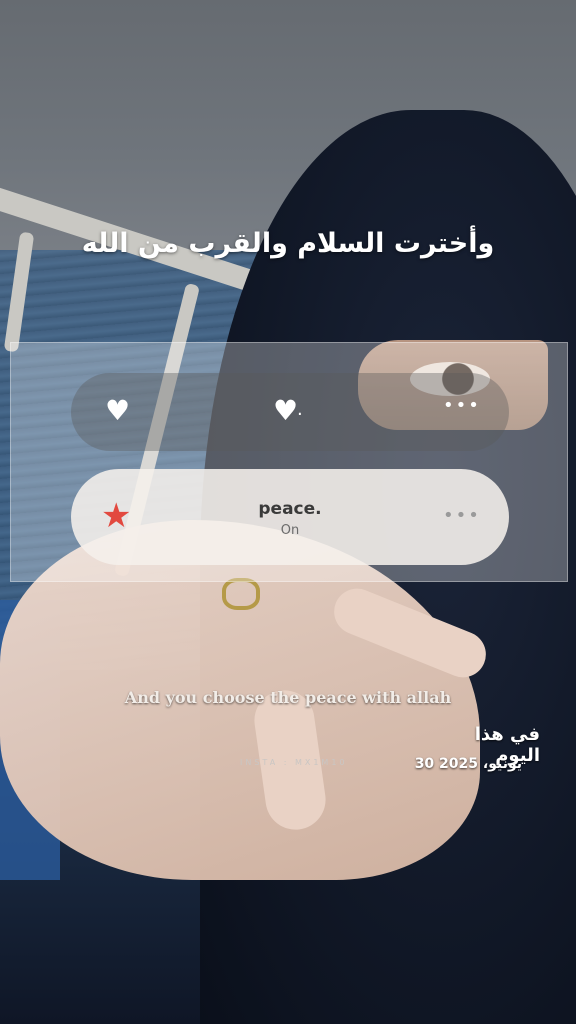  Describe the element at coordinates (294, 762) in the screenshot. I see `watermark: INSTA : MX1M10` at that location.